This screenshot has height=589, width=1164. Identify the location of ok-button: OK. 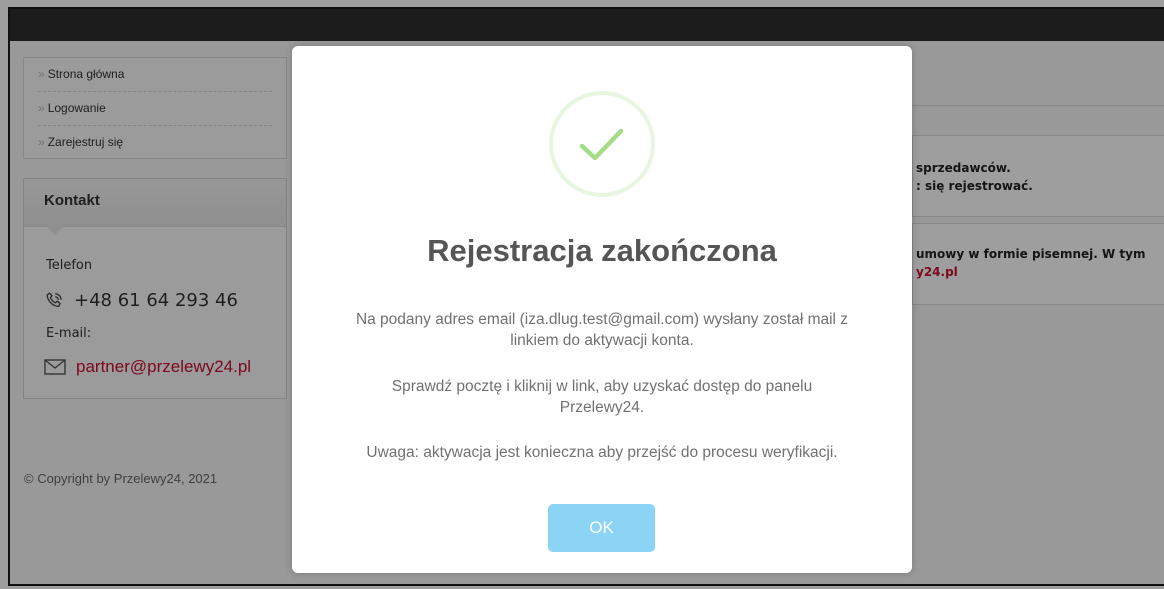
(601, 528).